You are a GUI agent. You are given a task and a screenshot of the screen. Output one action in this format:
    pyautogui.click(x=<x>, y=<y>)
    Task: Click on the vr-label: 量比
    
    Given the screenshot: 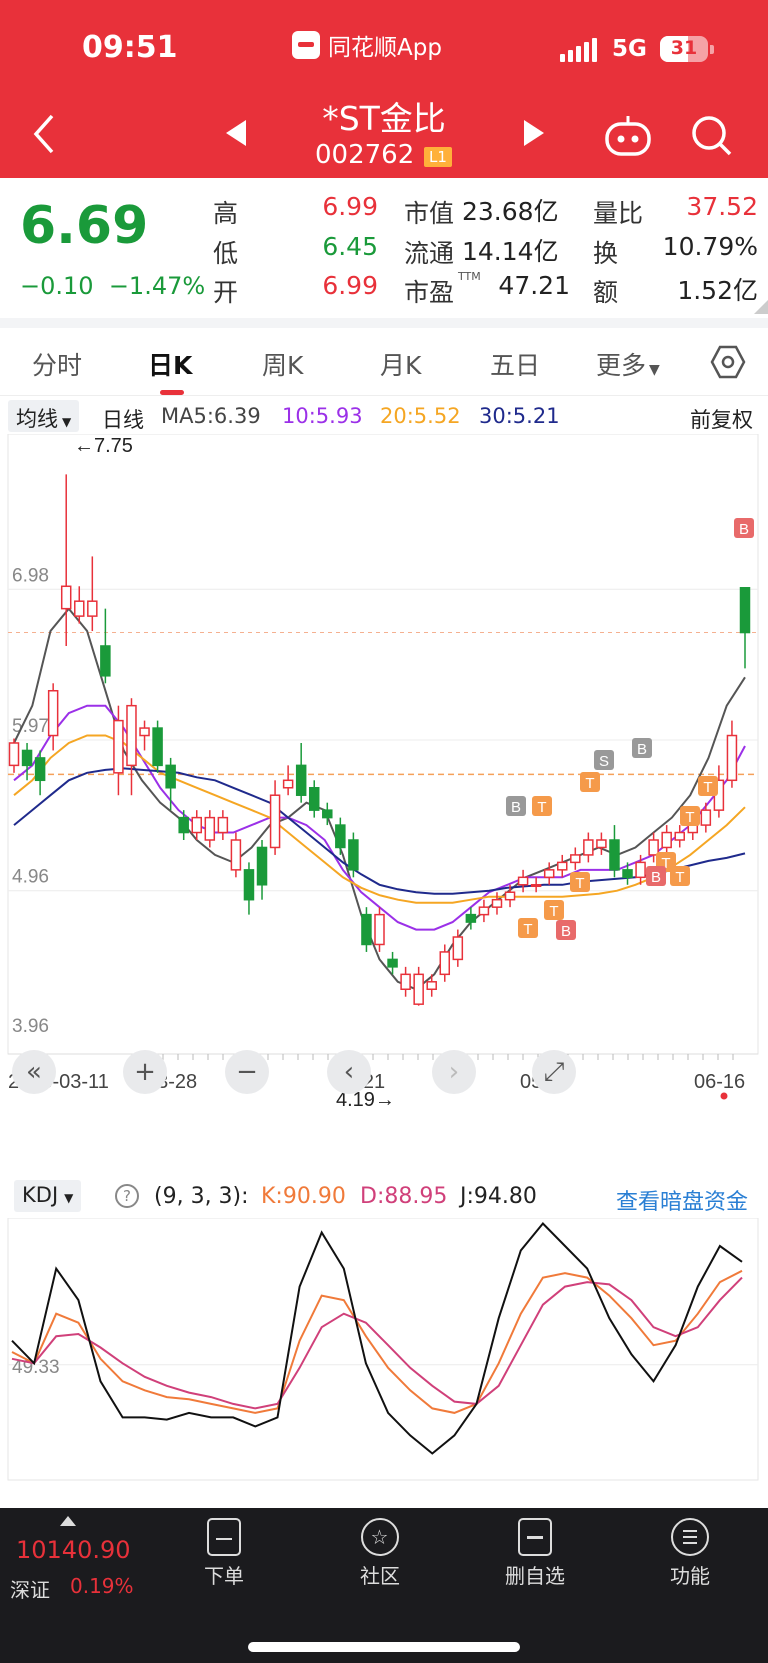 What is the action you would take?
    pyautogui.click(x=618, y=213)
    